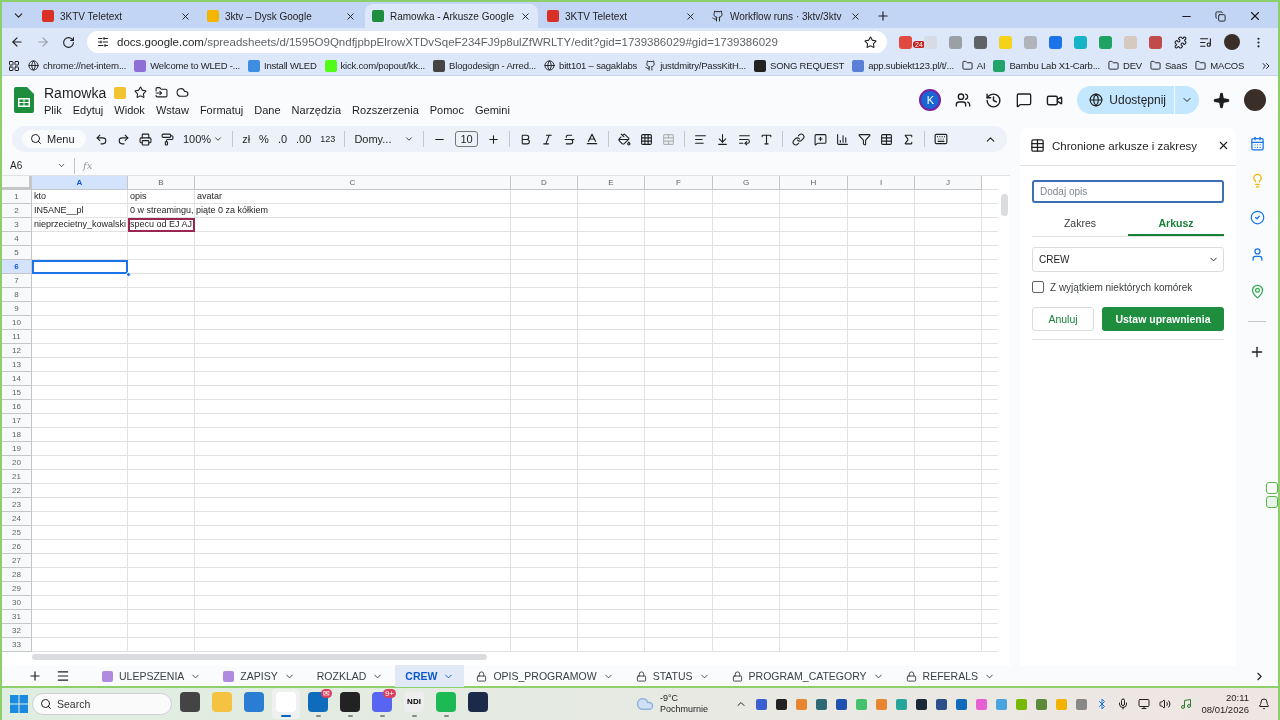 Image resolution: width=1280 pixels, height=720 pixels. What do you see at coordinates (679, 183) in the screenshot?
I see `column-header: F` at bounding box center [679, 183].